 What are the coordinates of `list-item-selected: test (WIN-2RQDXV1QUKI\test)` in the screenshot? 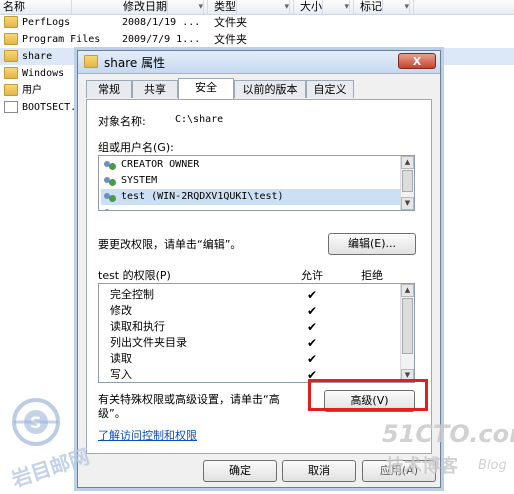 It's located at (250, 197).